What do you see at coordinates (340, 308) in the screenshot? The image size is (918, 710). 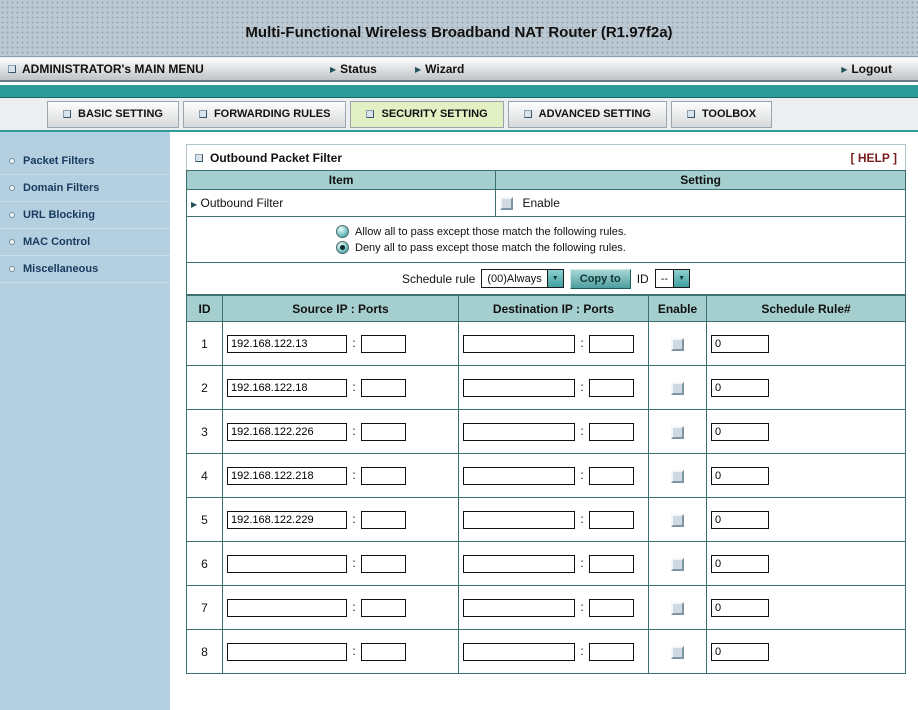 I see `col-header-source: Source IP : Ports` at bounding box center [340, 308].